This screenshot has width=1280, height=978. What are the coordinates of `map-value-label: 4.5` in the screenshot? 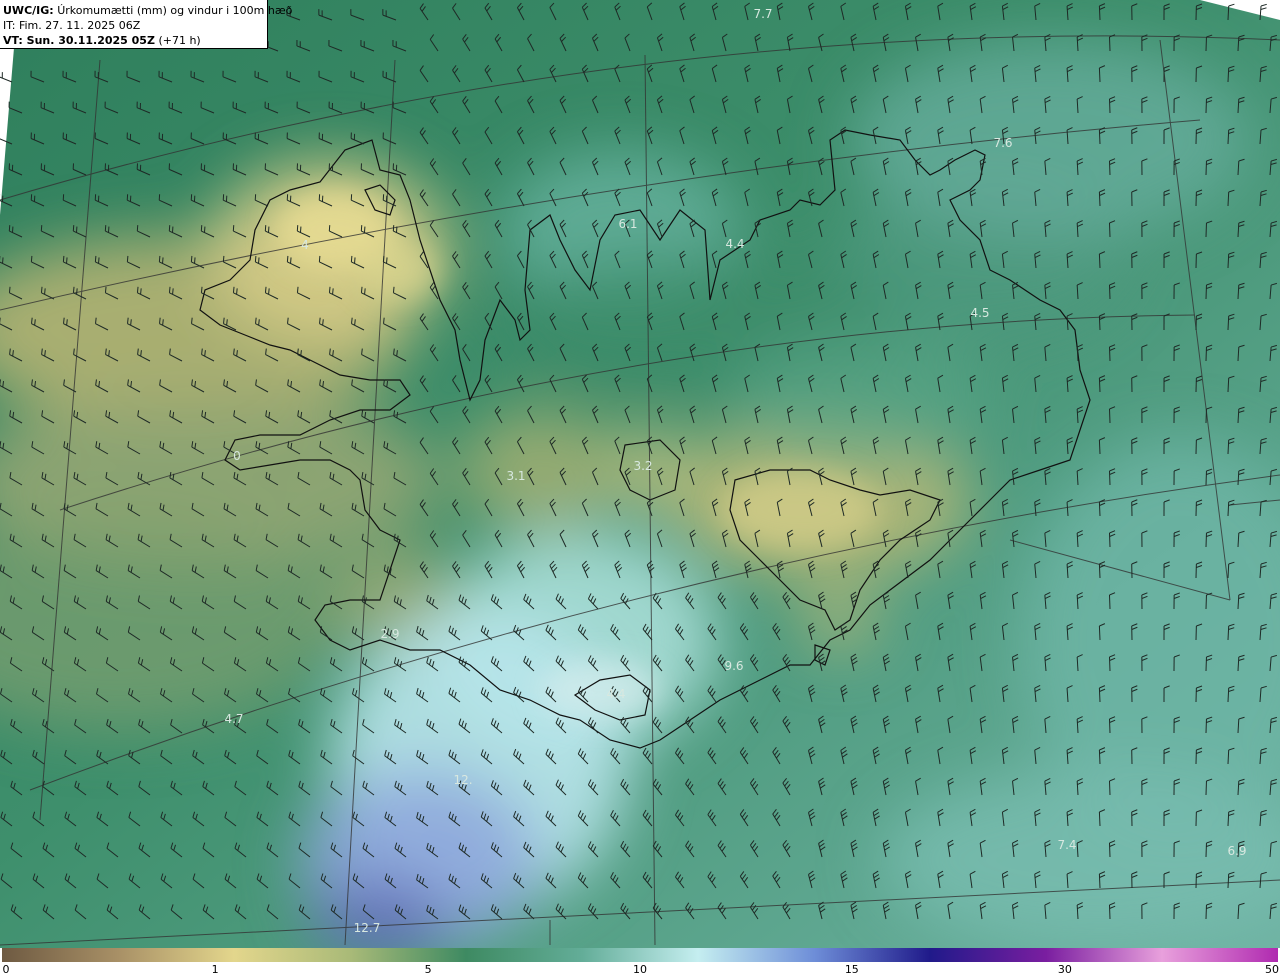 It's located at (980, 313).